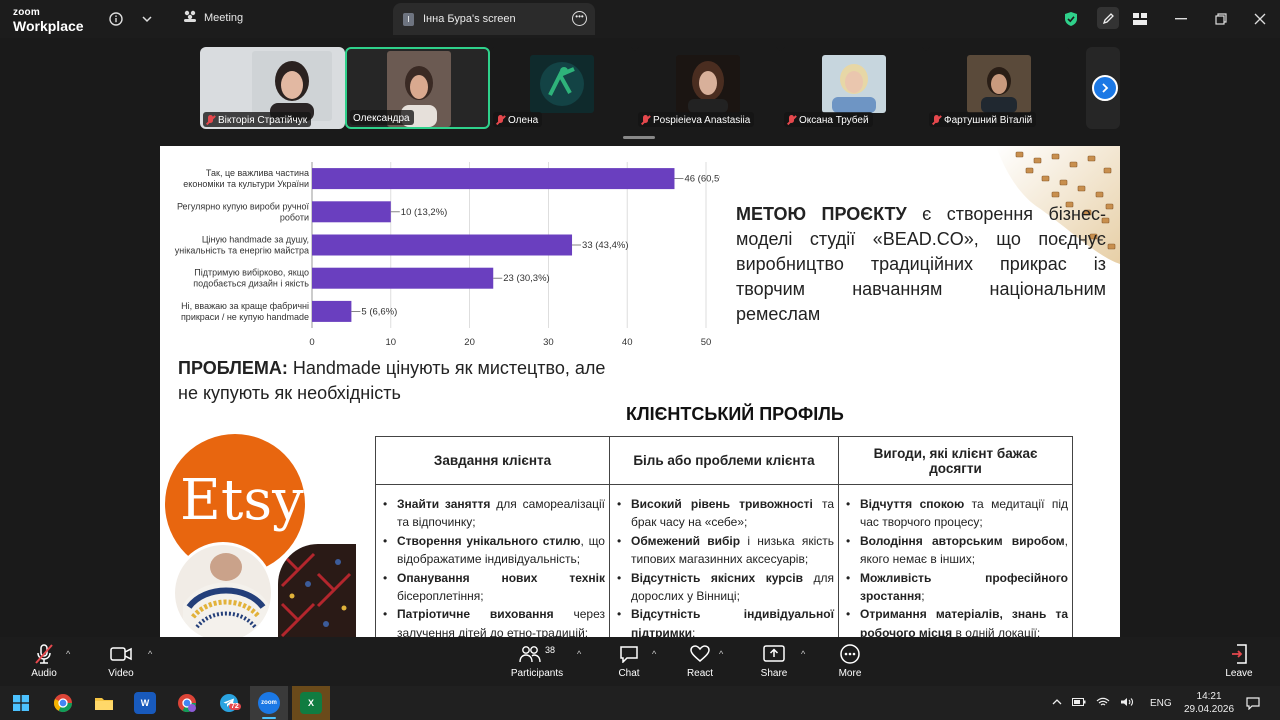 The image size is (1280, 720). Describe the element at coordinates (1108, 18) in the screenshot. I see `annotate-pen-icon` at that location.